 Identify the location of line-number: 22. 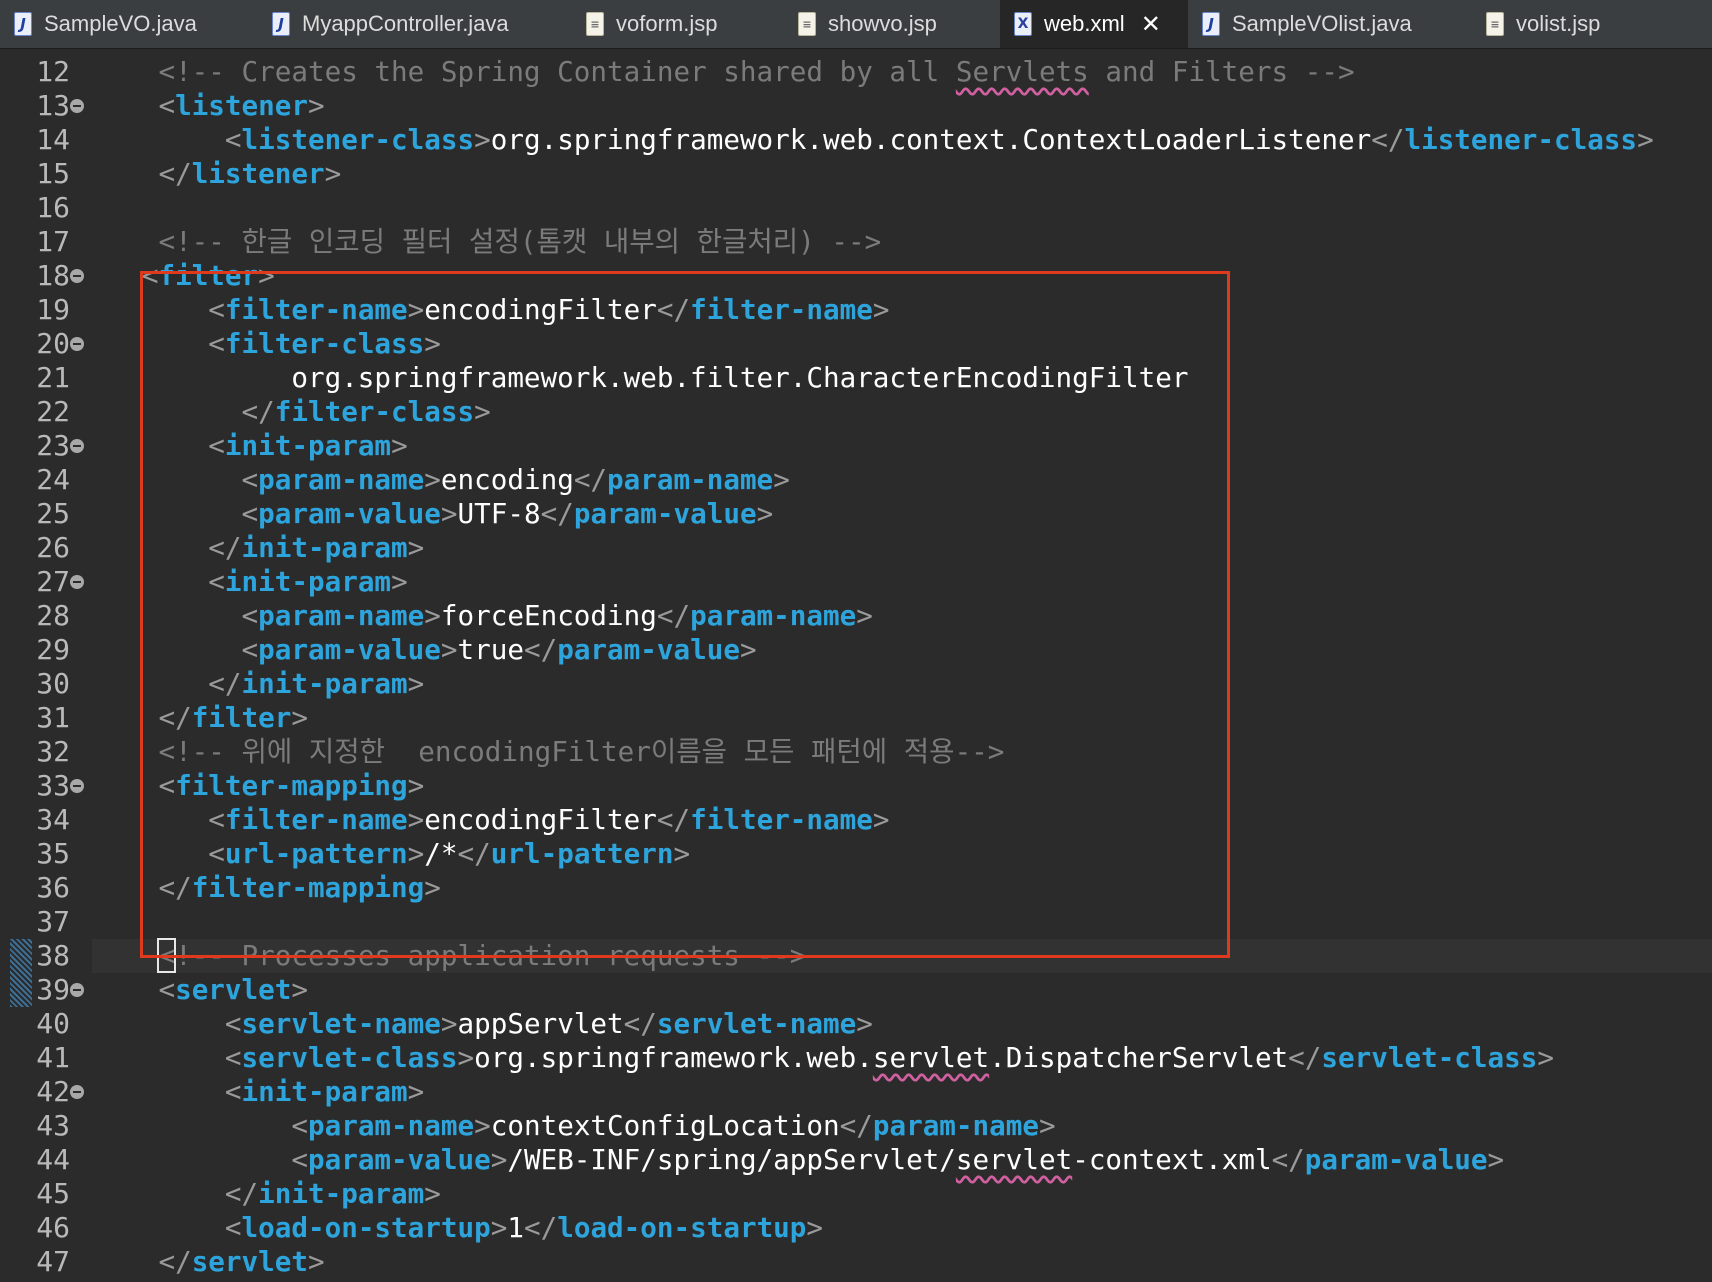
(53, 411).